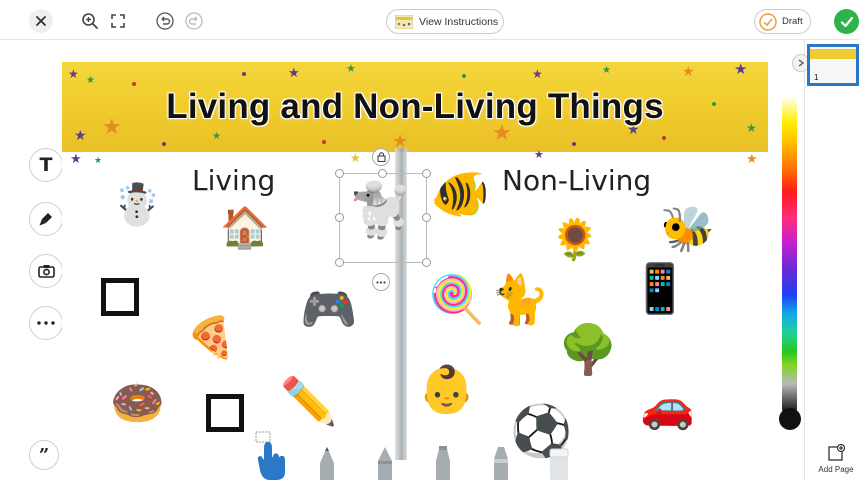 The image size is (859, 480). Describe the element at coordinates (137, 205) in the screenshot. I see `snowman-sticker: ☃️` at that location.